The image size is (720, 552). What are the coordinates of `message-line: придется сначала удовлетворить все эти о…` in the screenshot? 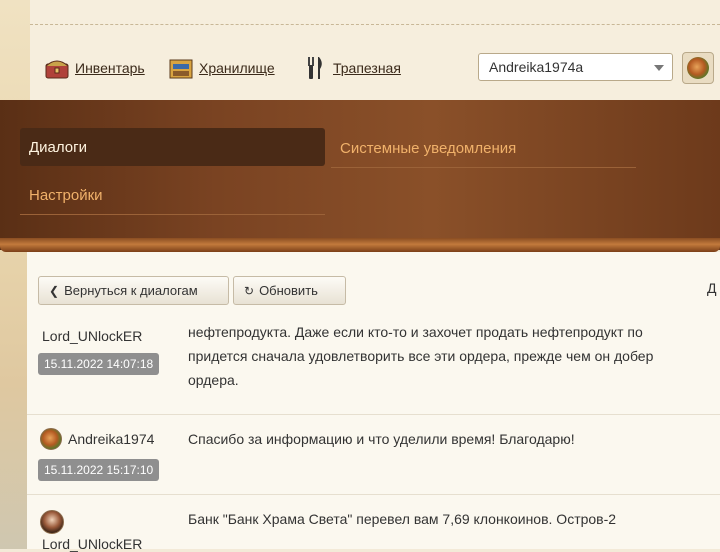 It's located at (421, 356).